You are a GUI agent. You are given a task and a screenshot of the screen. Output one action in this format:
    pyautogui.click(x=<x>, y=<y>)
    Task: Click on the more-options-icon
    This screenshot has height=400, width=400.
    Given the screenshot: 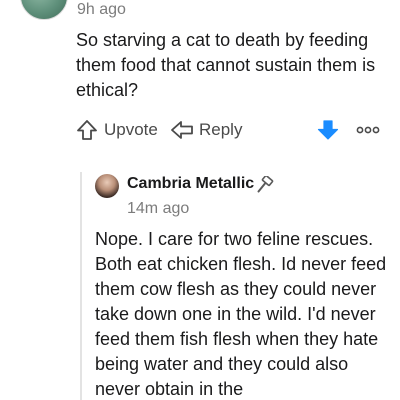 What is the action you would take?
    pyautogui.click(x=368, y=130)
    